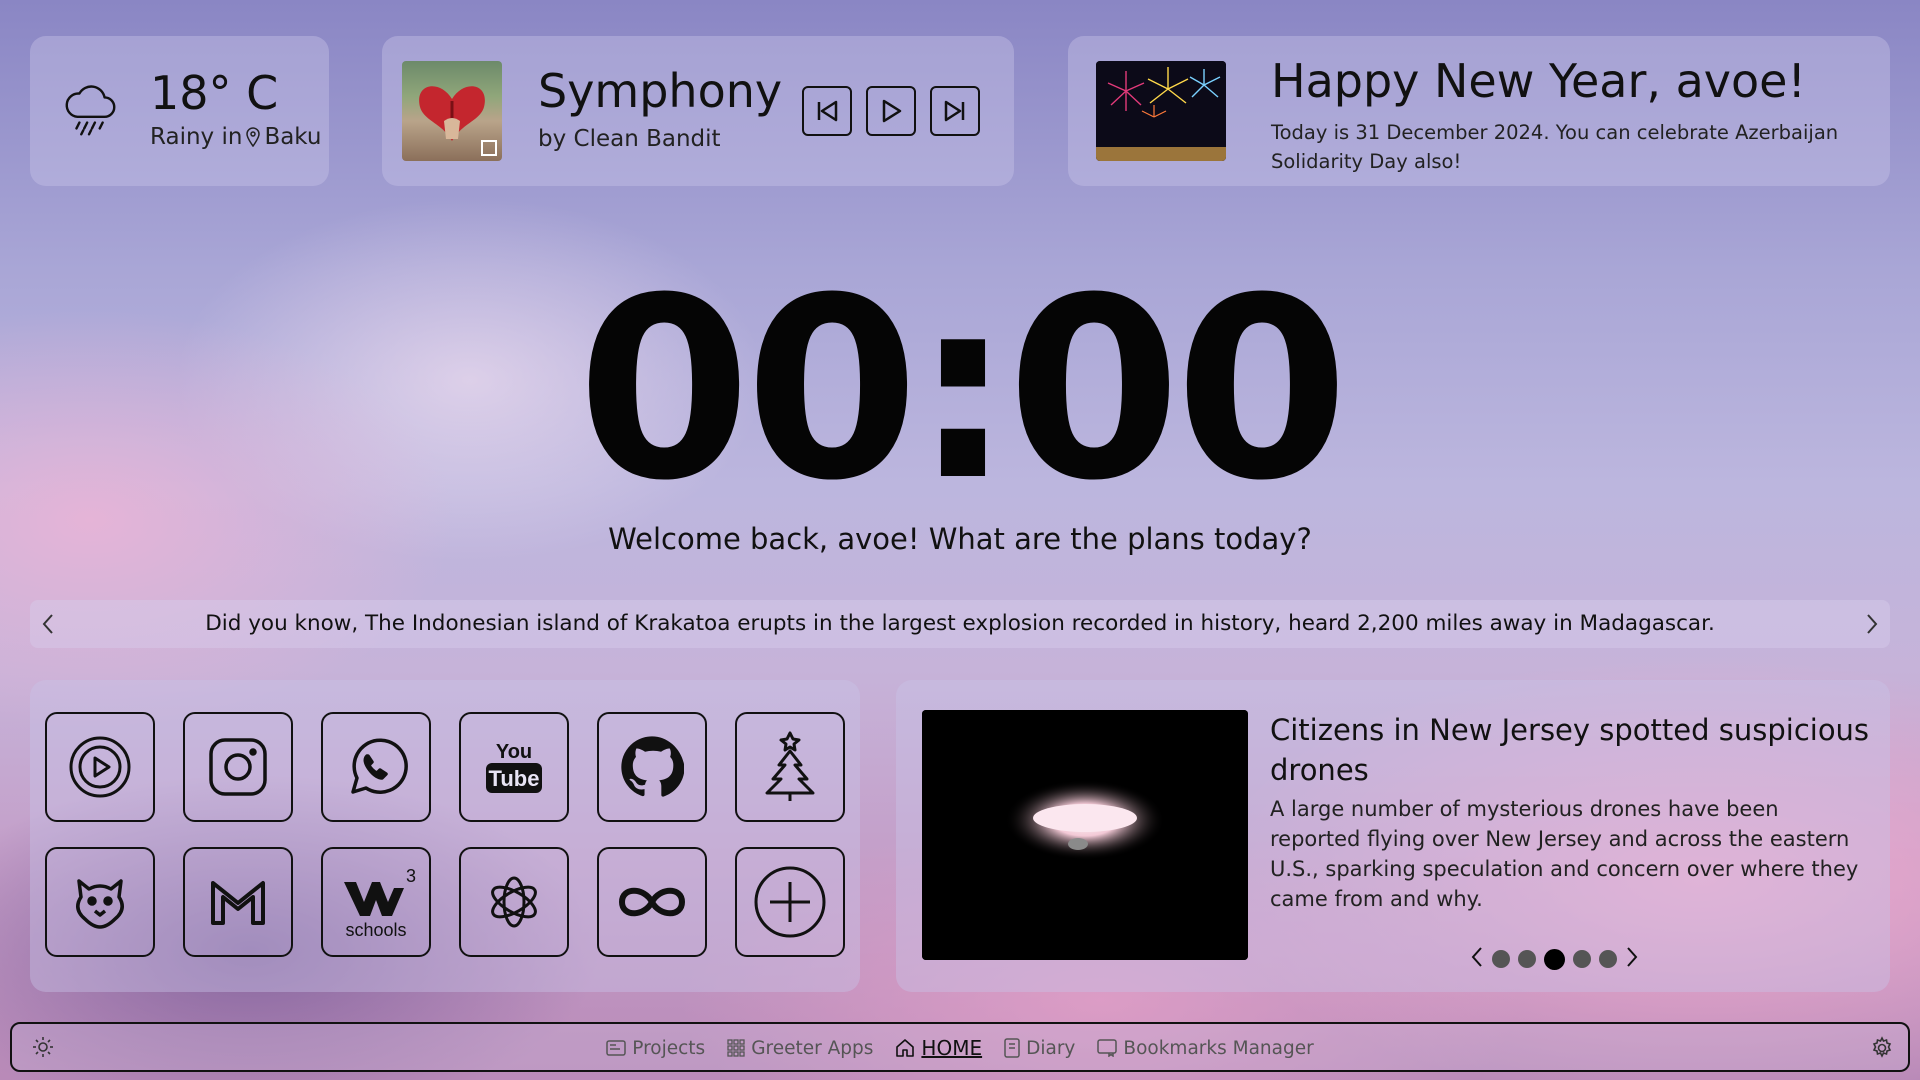 This screenshot has height=1080, width=1920. What do you see at coordinates (1051, 1048) in the screenshot?
I see `nav-label: Diary` at bounding box center [1051, 1048].